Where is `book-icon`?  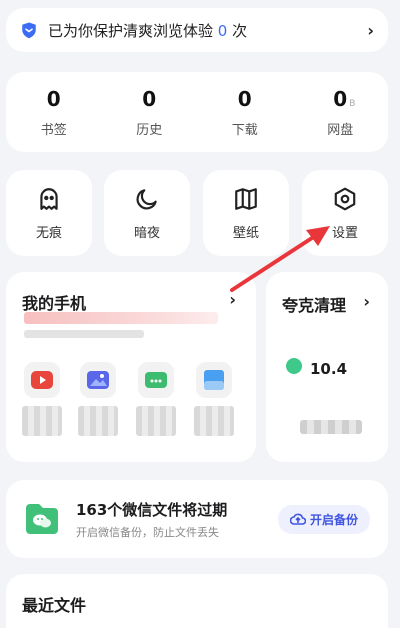 book-icon is located at coordinates (246, 198).